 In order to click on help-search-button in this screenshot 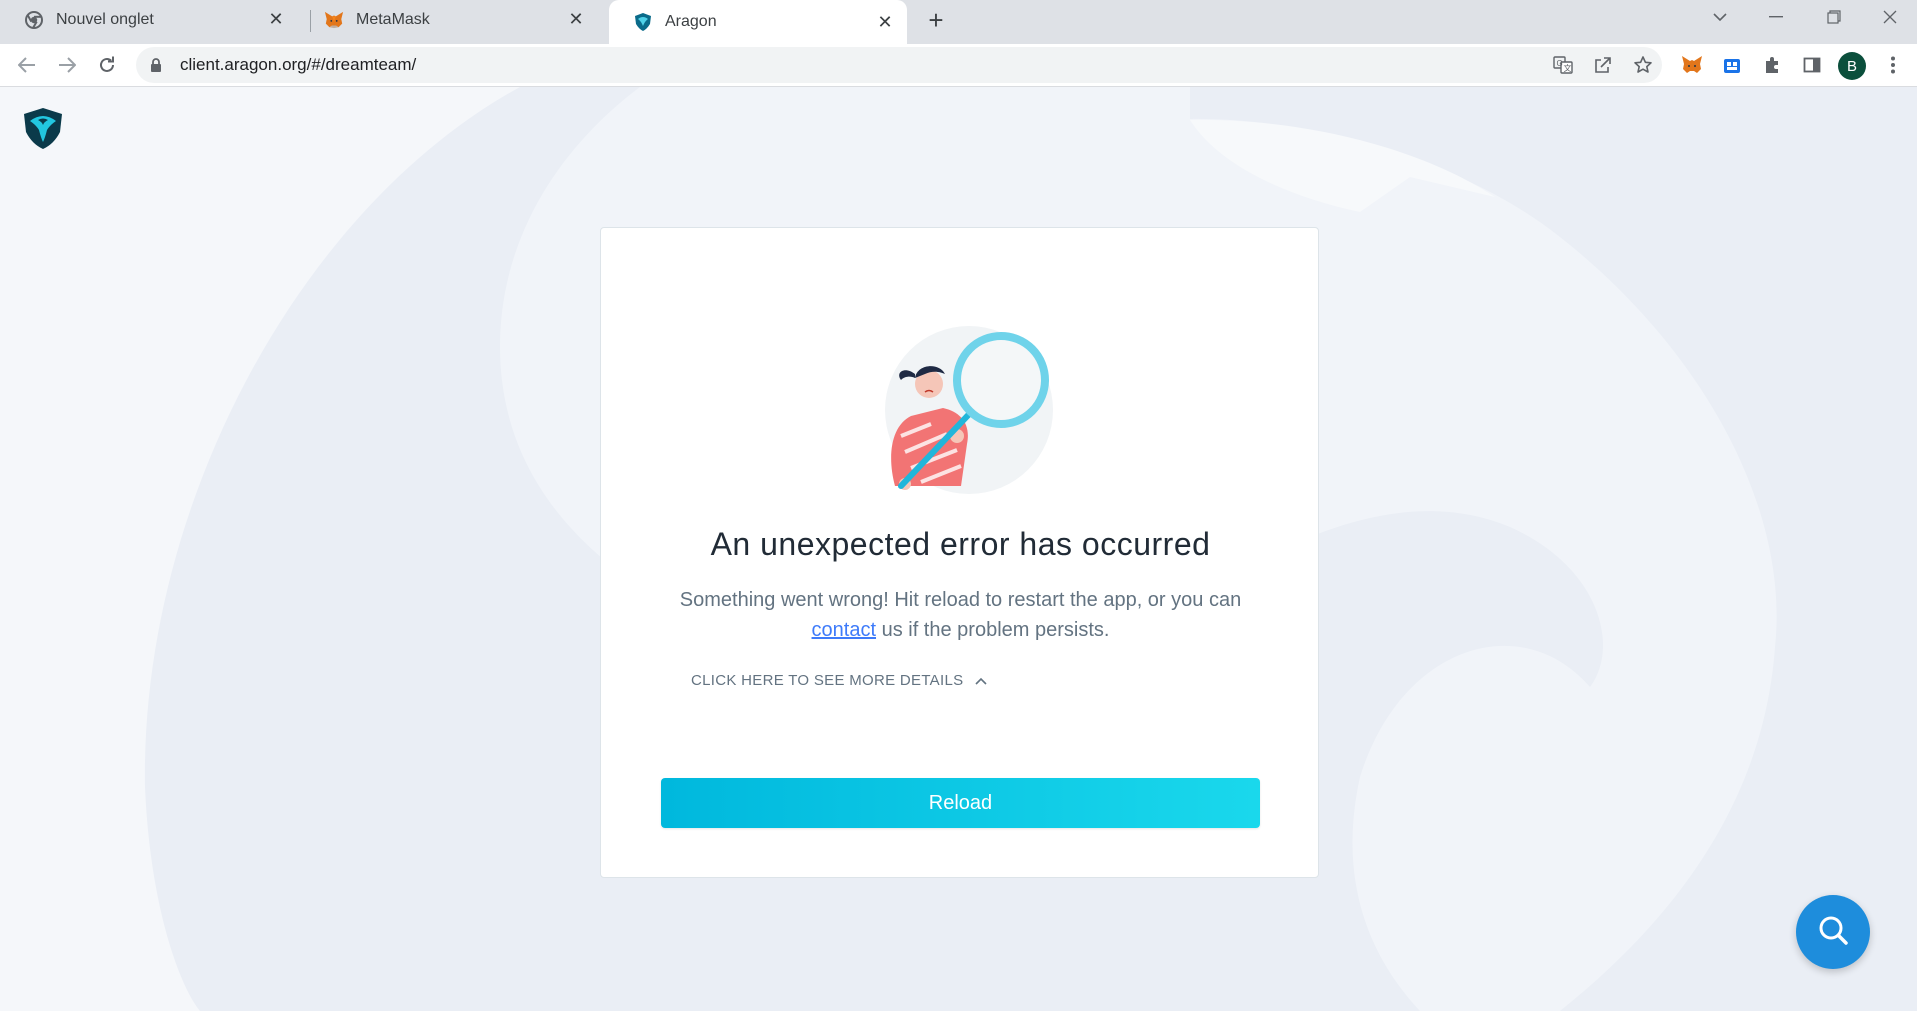, I will do `click(1833, 932)`.